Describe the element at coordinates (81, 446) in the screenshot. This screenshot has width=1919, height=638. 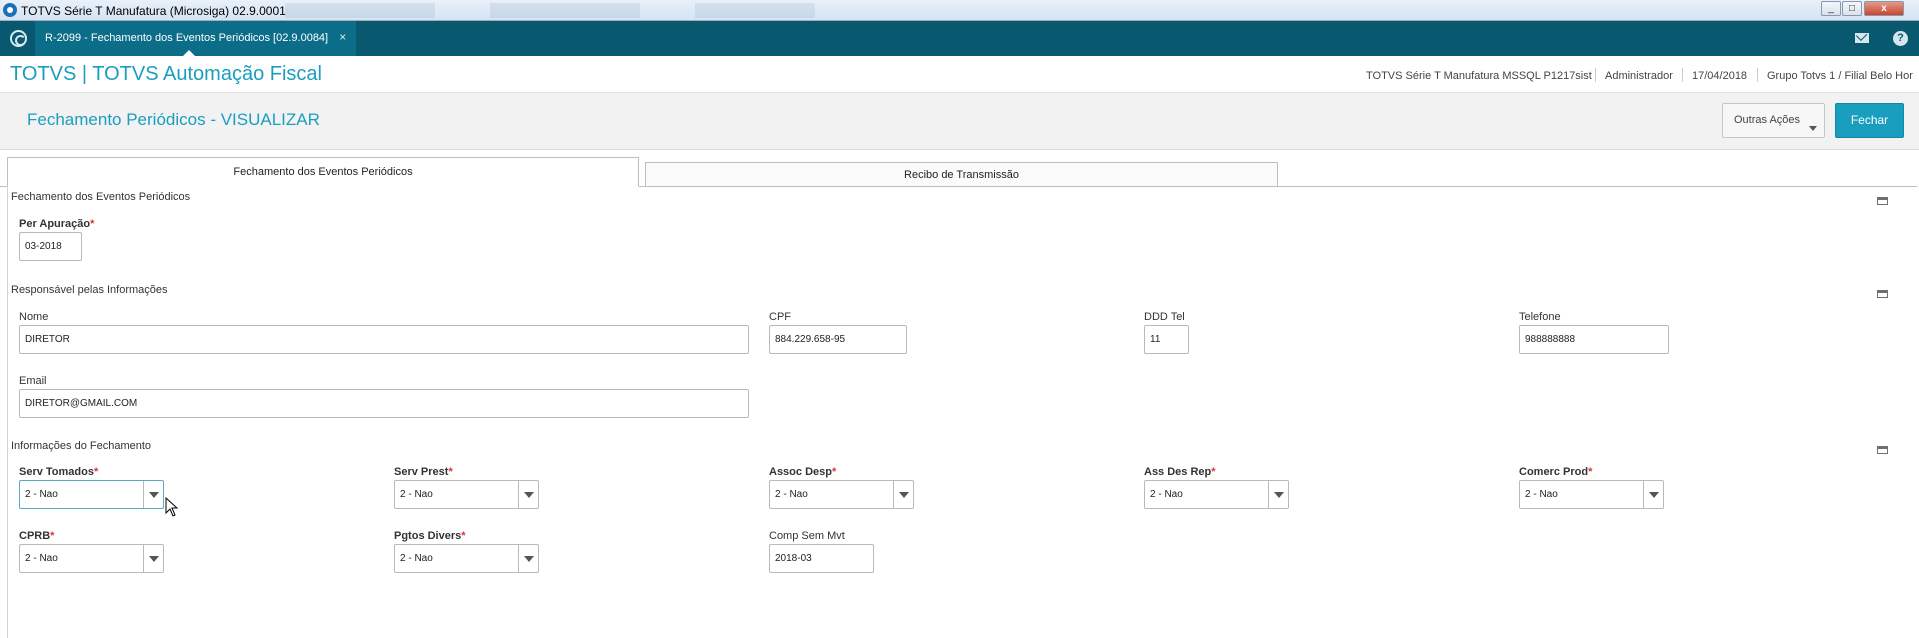
I see `section-title-informacoes: Informações do Fechamento` at that location.